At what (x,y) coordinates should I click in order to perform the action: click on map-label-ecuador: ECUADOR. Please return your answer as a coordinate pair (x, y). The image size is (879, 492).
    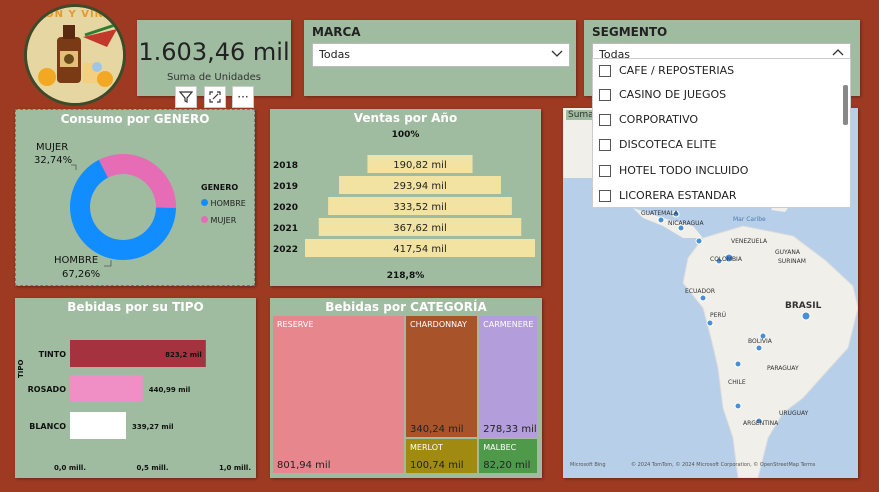
    Looking at the image, I should click on (700, 291).